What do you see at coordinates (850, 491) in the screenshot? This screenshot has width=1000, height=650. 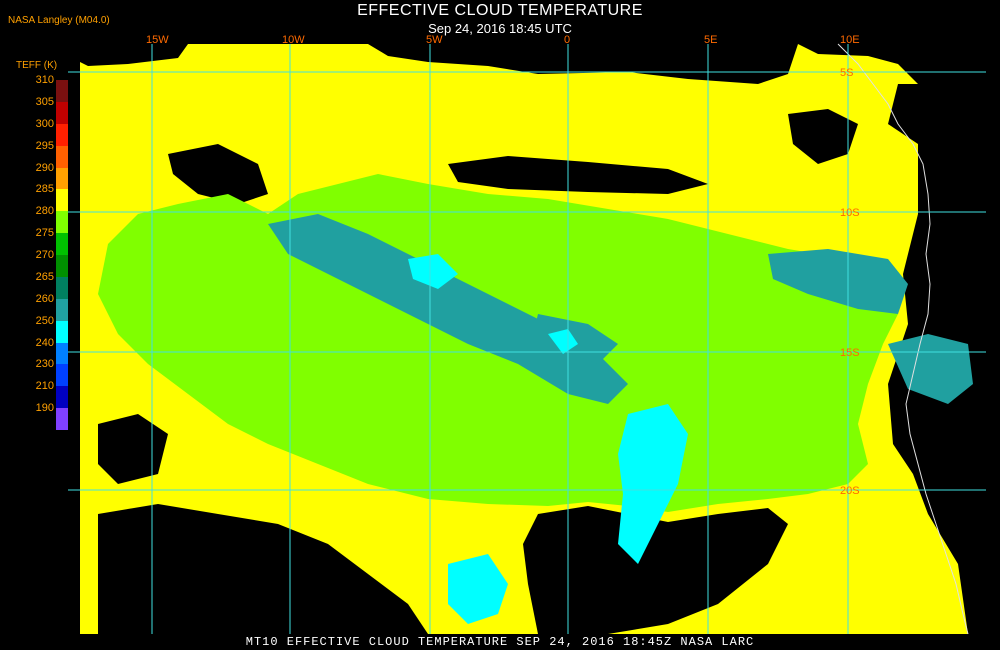 I see `lat-label-20s: 20S` at bounding box center [850, 491].